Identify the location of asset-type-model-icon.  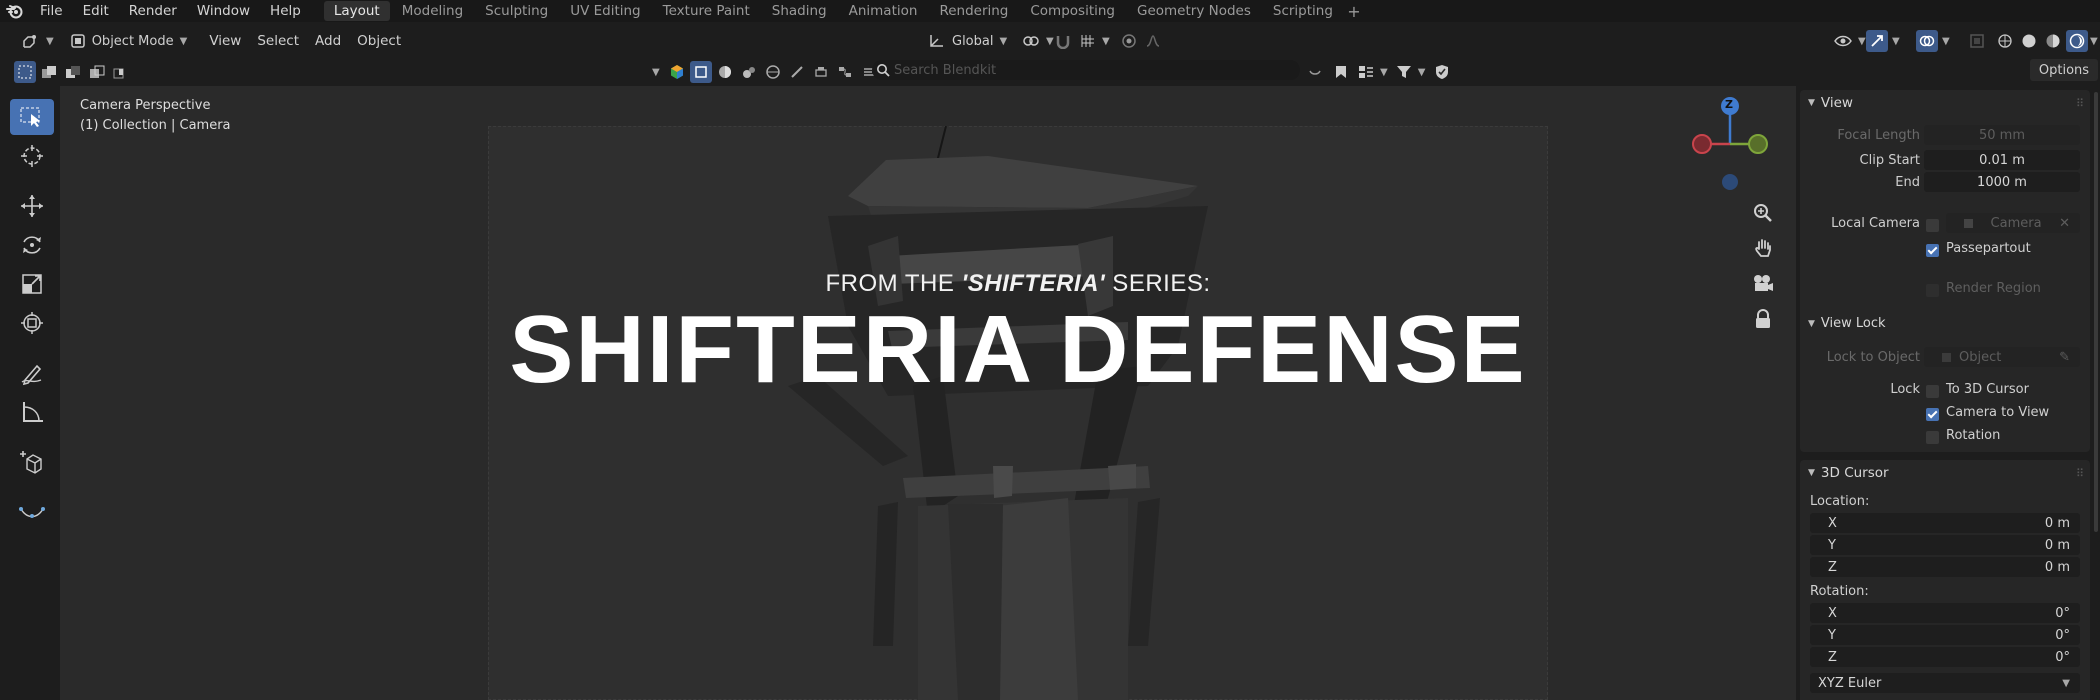
(701, 72).